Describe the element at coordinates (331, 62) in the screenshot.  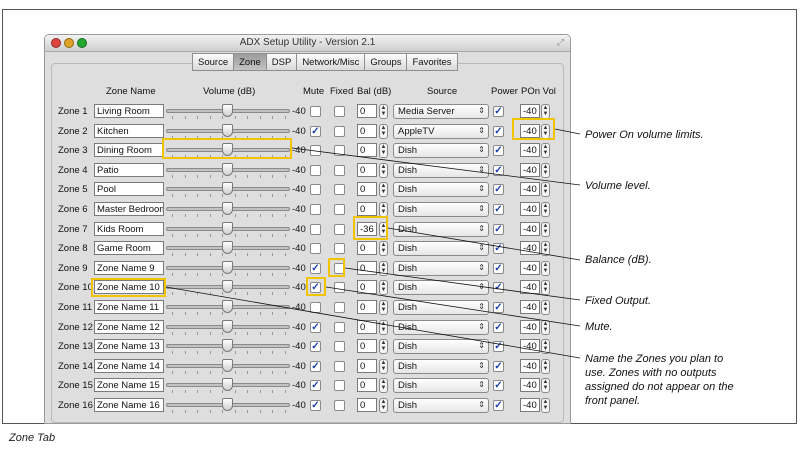
I see `tab-network-misc: Network/Misc` at that location.